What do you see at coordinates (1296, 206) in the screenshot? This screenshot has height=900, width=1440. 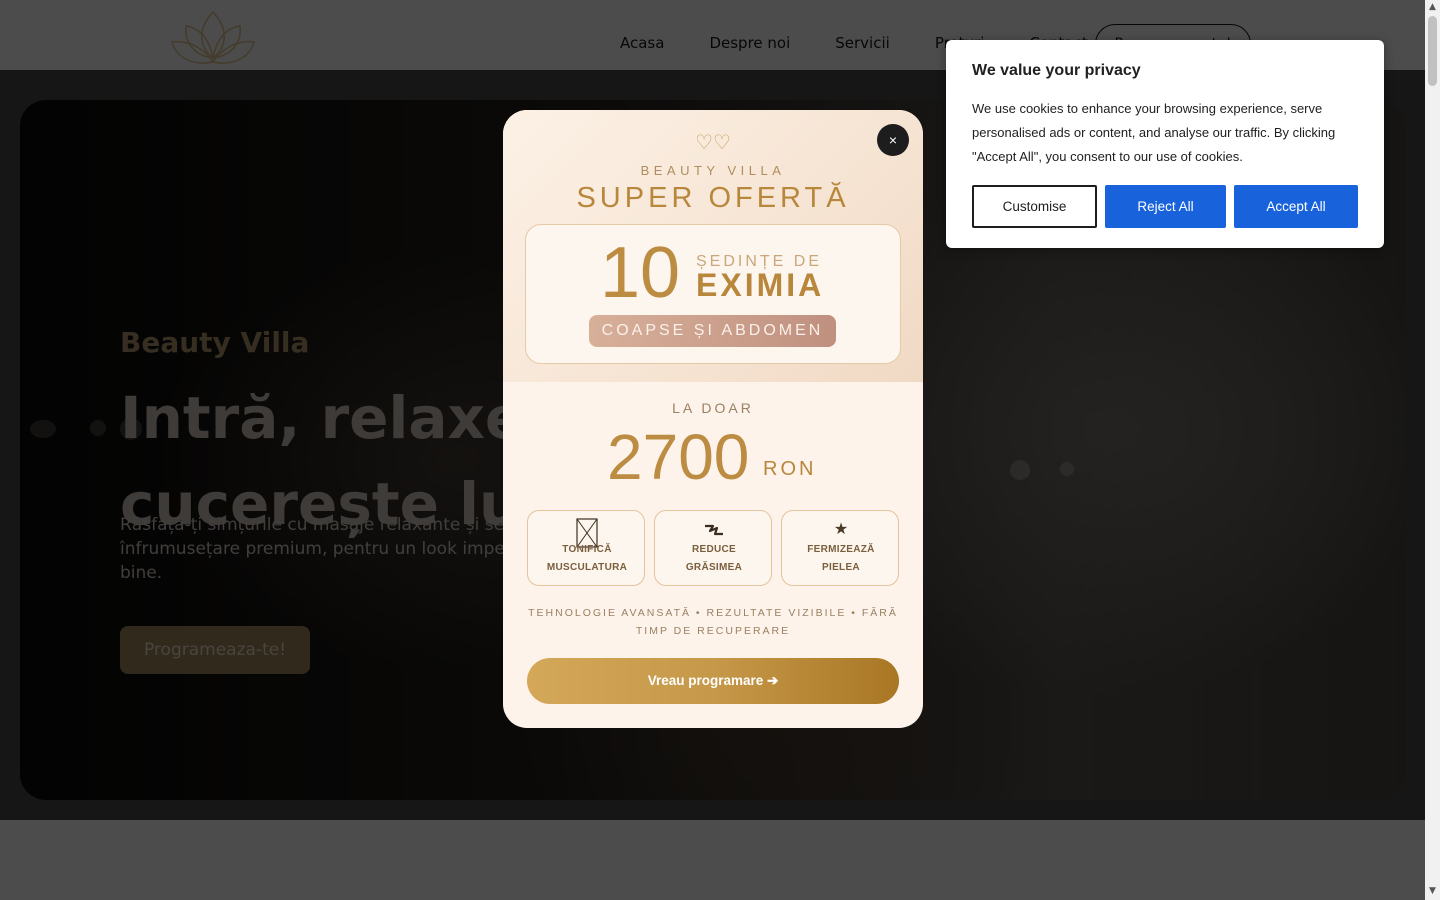 I see `accept-all-button: Accept All` at bounding box center [1296, 206].